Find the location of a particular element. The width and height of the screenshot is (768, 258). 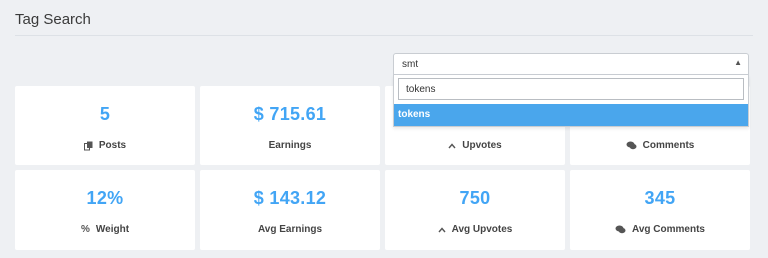

stat-card-earnings: $ 715.61 Earnings is located at coordinates (290, 125).